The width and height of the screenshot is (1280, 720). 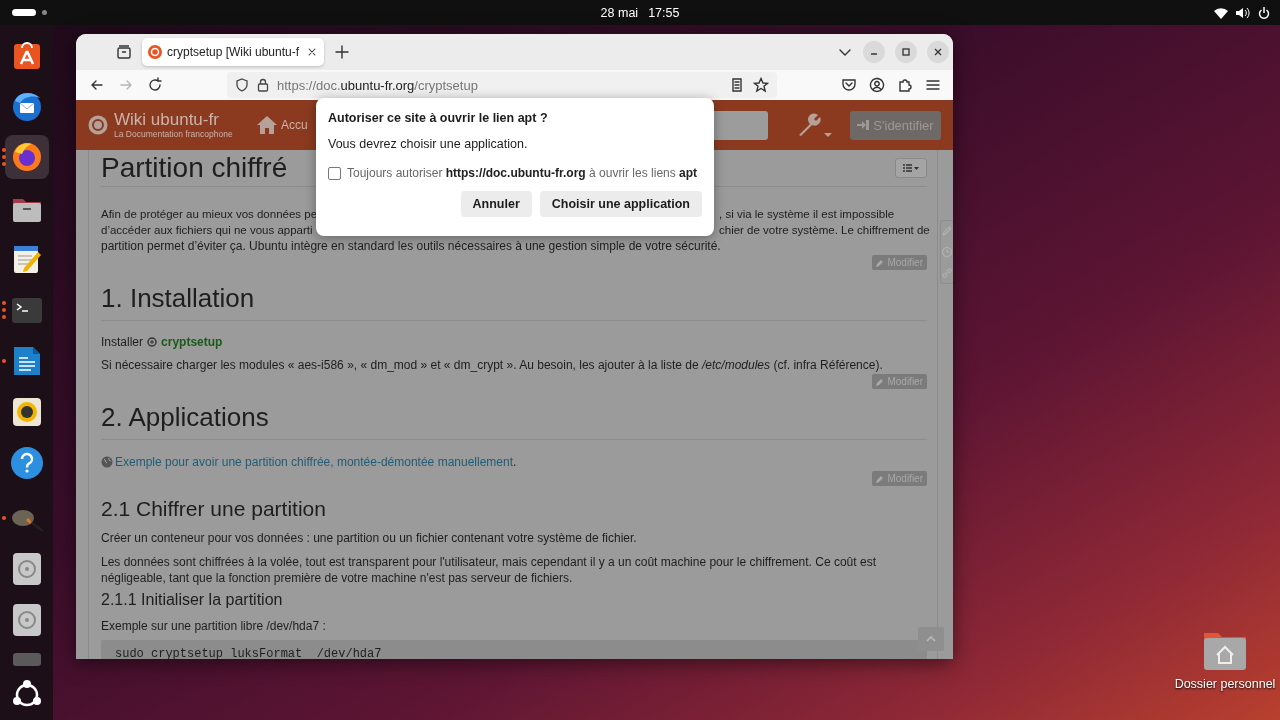 What do you see at coordinates (1221, 12) in the screenshot?
I see `wifi-icon` at bounding box center [1221, 12].